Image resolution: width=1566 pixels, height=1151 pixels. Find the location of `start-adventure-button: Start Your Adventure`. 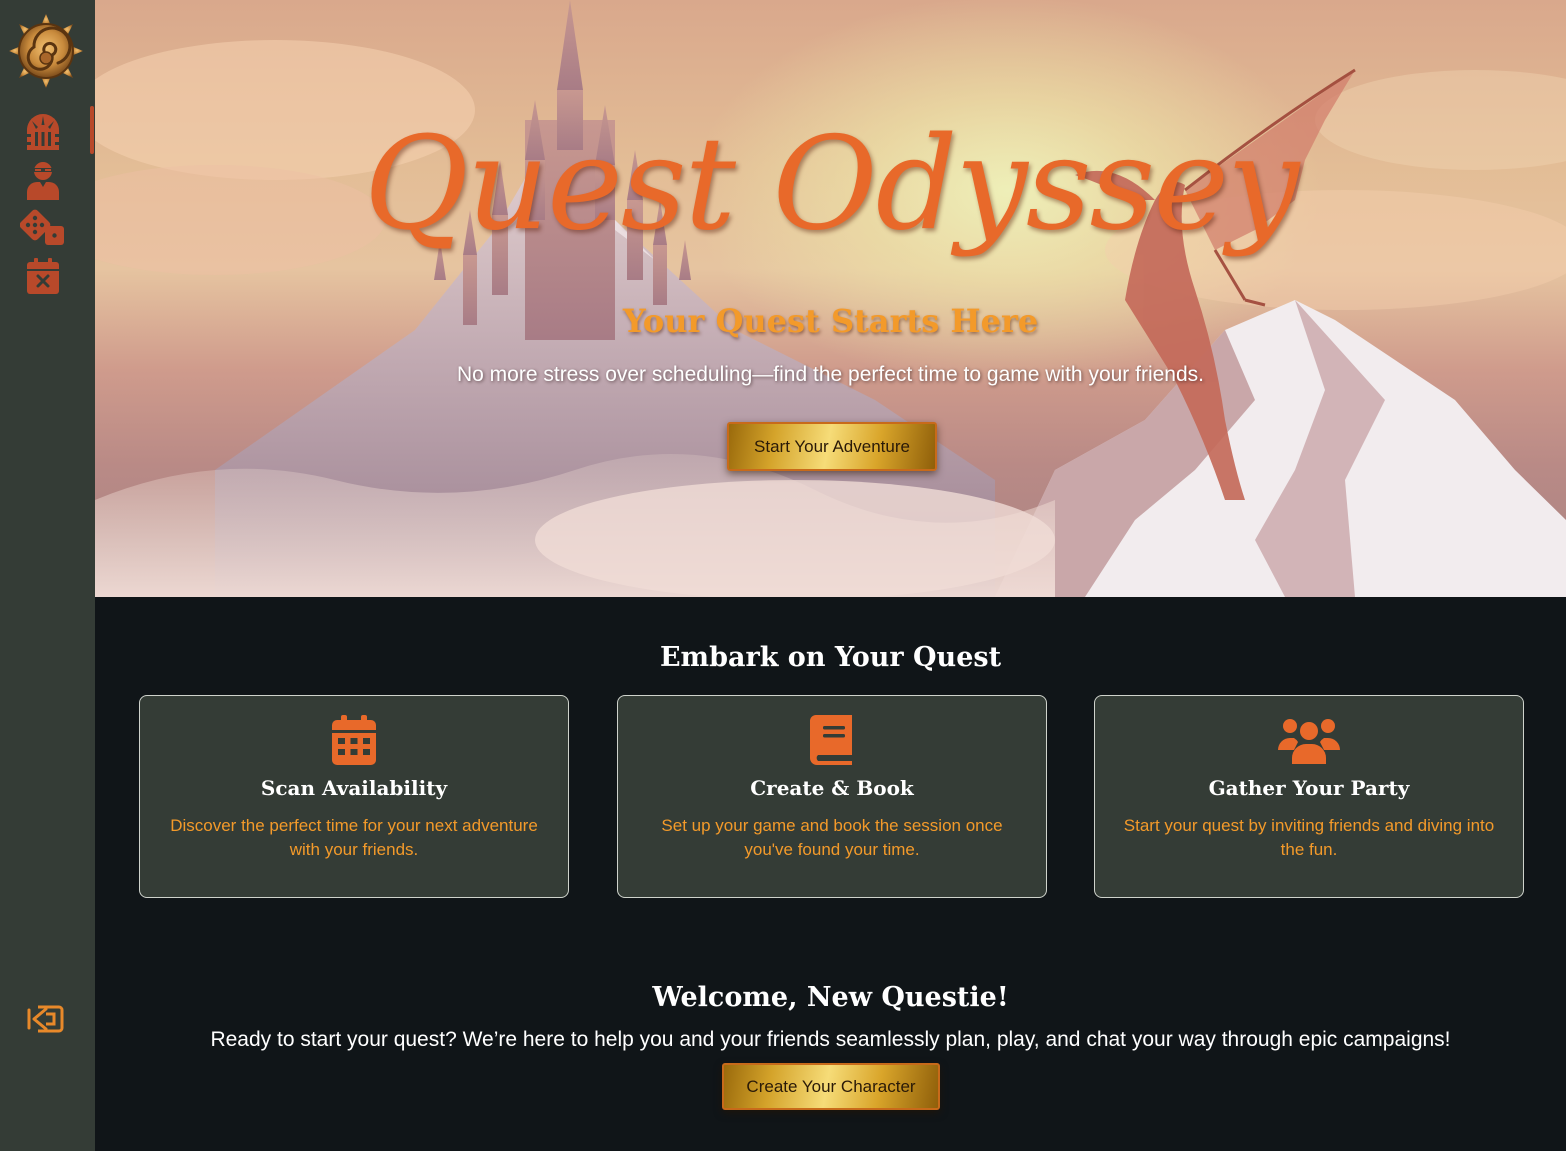

start-adventure-button: Start Your Adventure is located at coordinates (832, 446).